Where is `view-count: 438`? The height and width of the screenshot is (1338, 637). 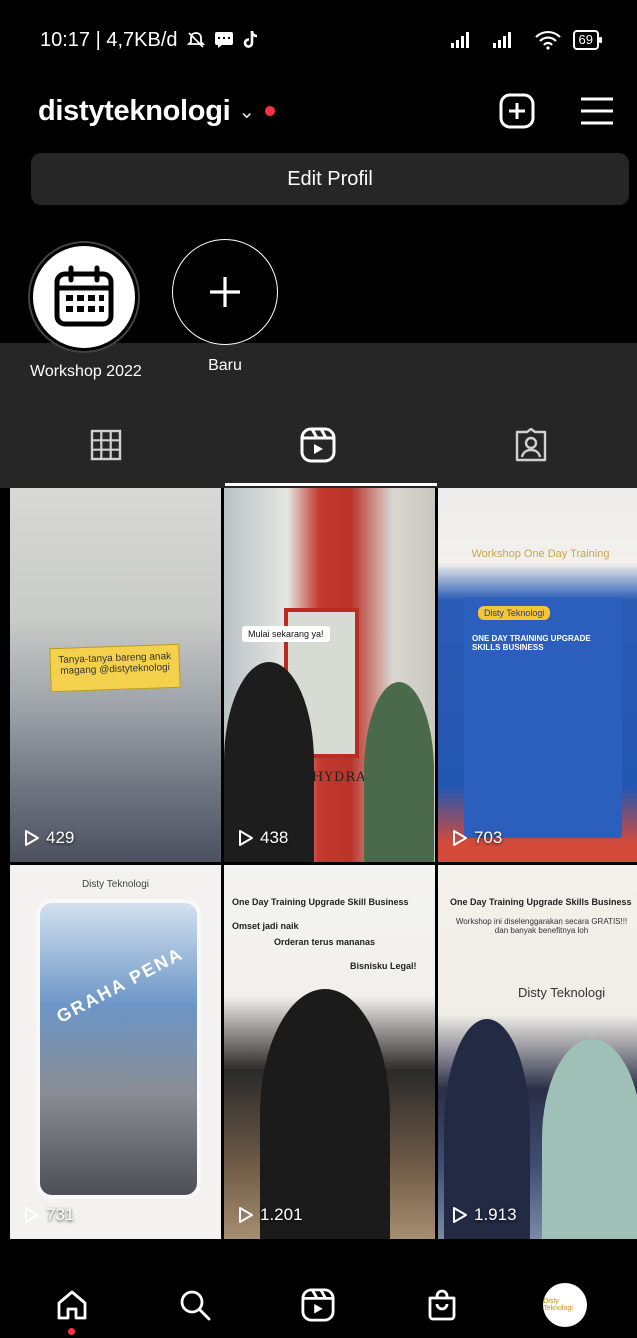 view-count: 438 is located at coordinates (263, 838).